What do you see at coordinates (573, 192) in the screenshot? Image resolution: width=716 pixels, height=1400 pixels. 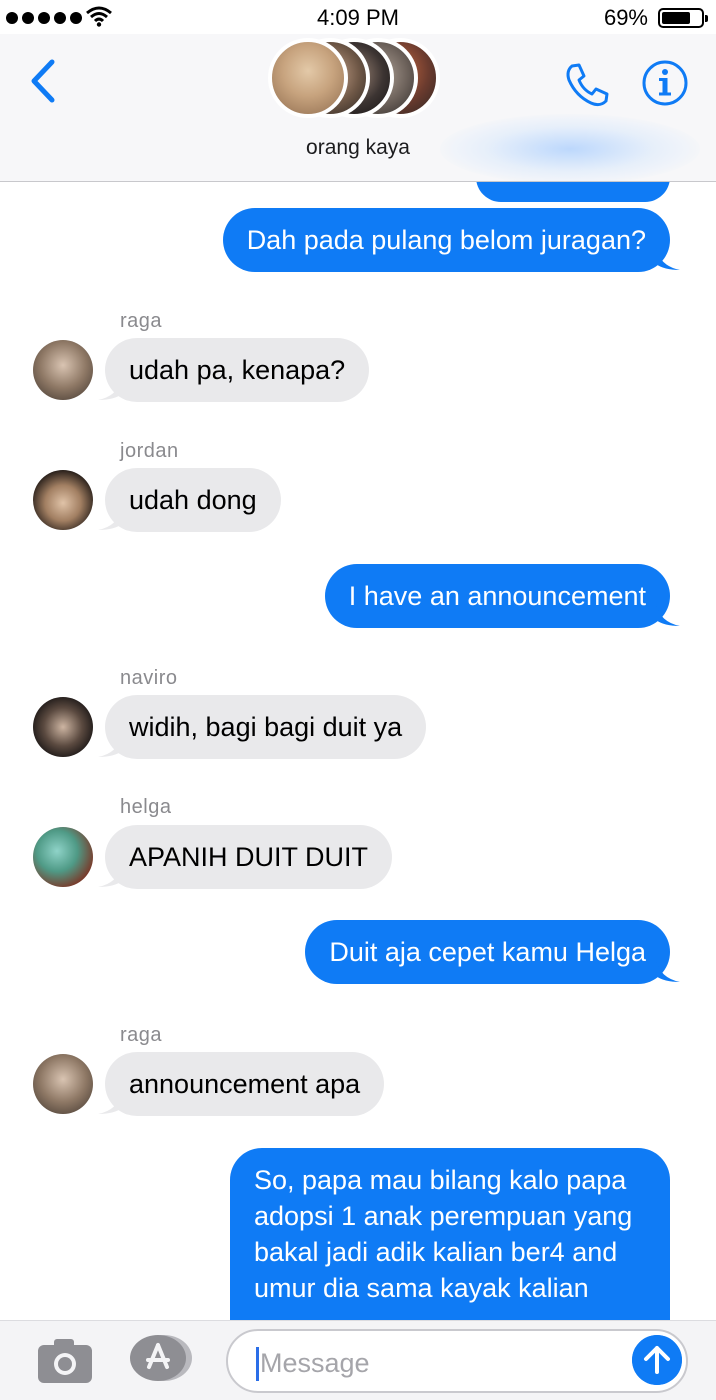 I see `message-bubble-outgoing` at bounding box center [573, 192].